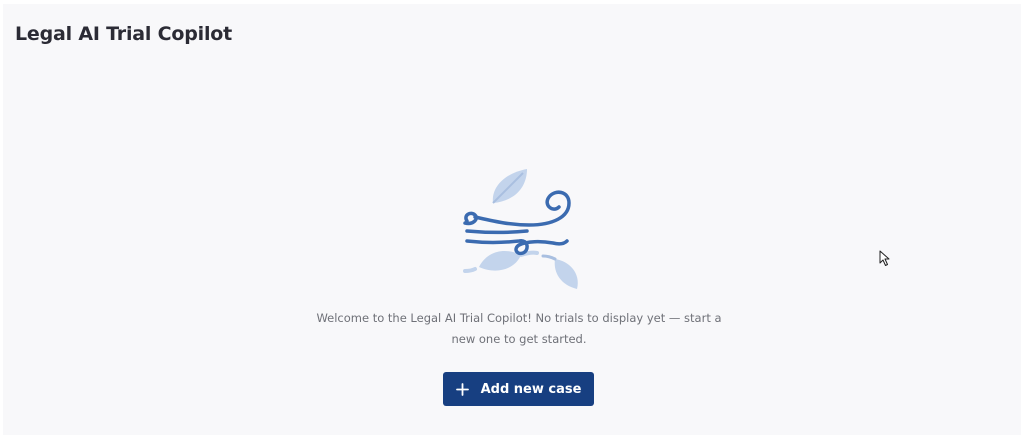 The image size is (1024, 436). I want to click on add-new-case-button: Add new case, so click(518, 389).